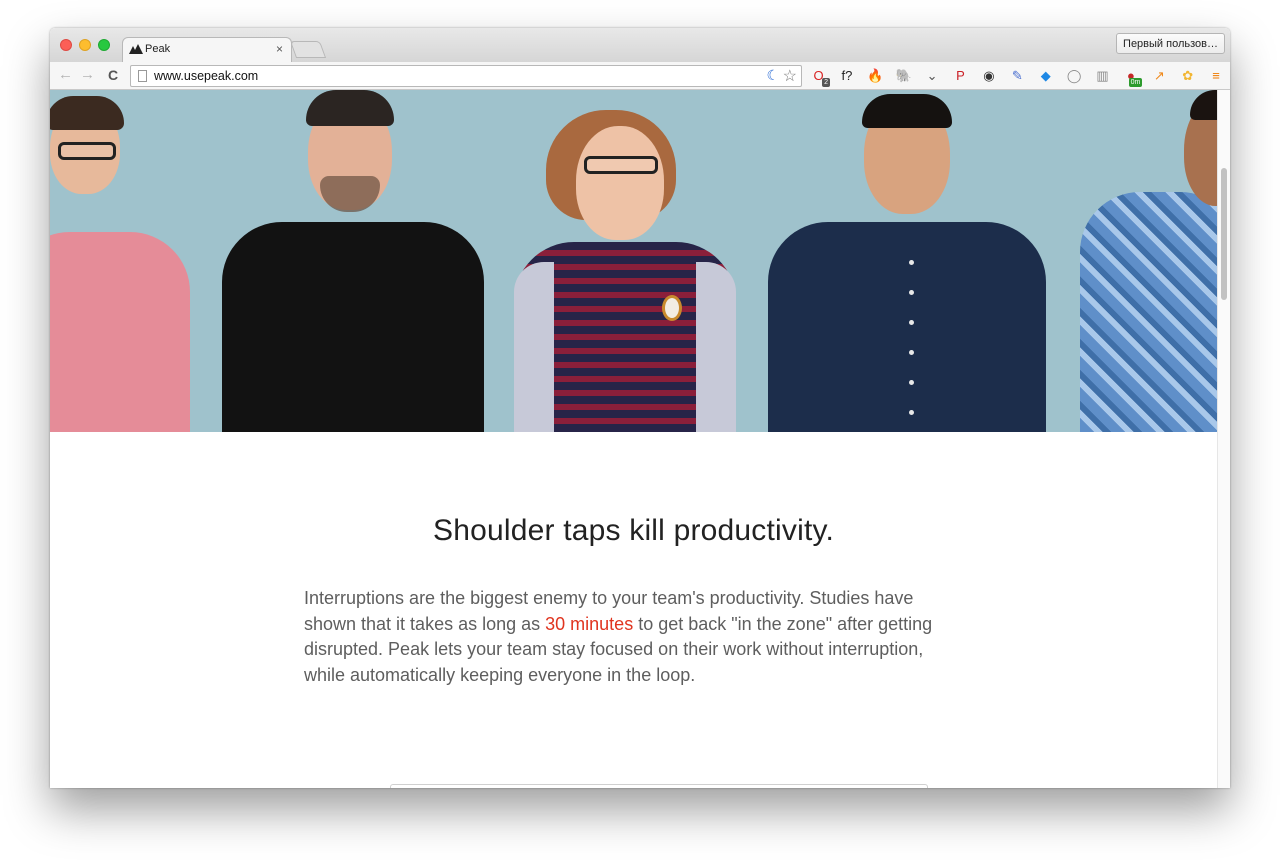 The height and width of the screenshot is (860, 1280). I want to click on close-window-button, so click(66, 45).